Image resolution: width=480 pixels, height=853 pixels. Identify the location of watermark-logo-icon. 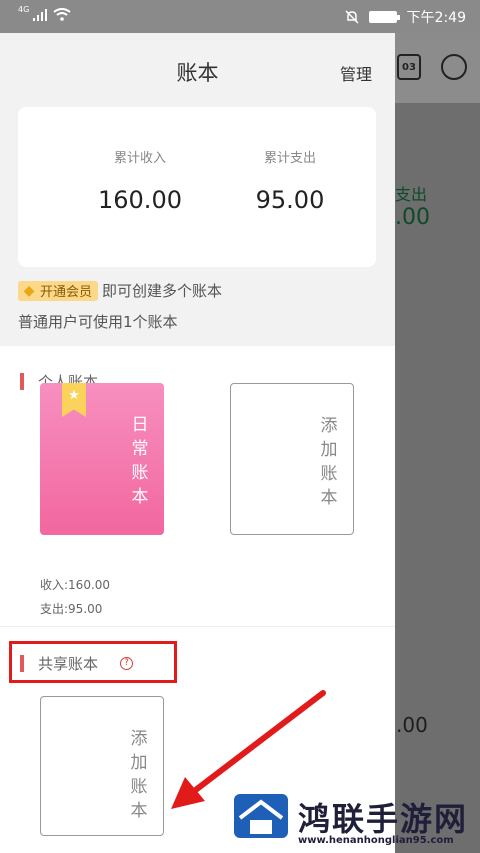
(261, 816).